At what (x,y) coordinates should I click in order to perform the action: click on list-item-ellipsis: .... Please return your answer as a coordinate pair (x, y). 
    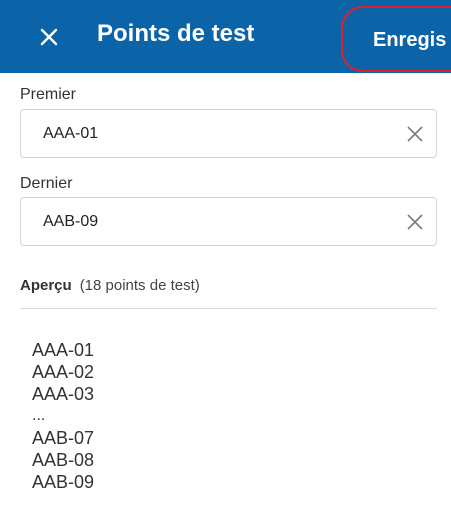
    Looking at the image, I should click on (39, 415).